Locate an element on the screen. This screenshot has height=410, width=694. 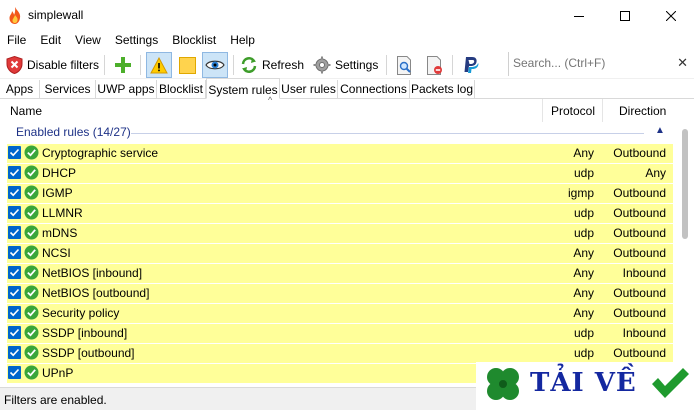
donate-button is located at coordinates (471, 65).